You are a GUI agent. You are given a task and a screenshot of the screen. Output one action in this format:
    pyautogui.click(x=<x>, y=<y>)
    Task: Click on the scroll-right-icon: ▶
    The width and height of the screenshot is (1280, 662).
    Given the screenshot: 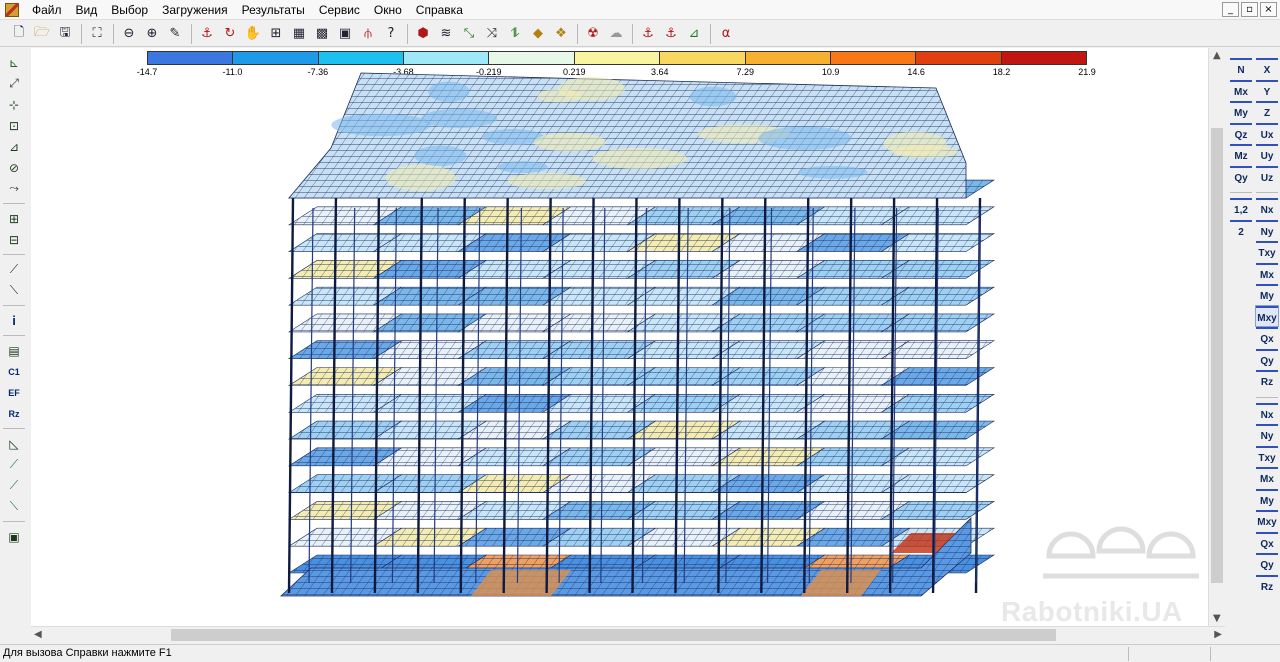 What is the action you would take?
    pyautogui.click(x=1218, y=634)
    